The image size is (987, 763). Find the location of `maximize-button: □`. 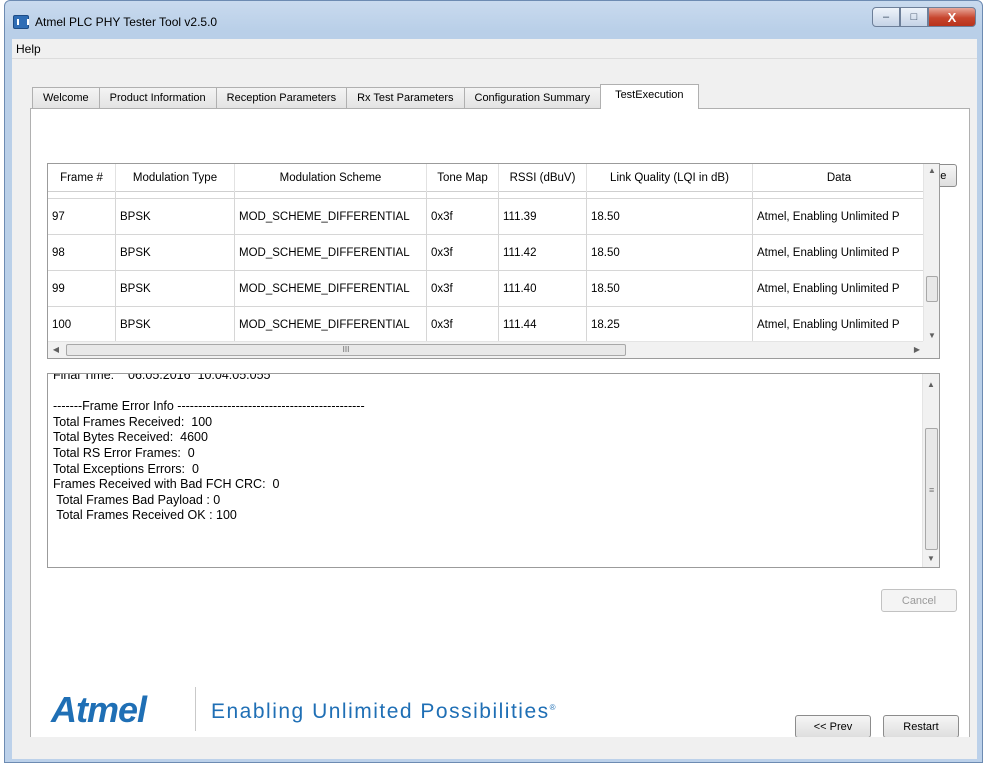

maximize-button: □ is located at coordinates (914, 17).